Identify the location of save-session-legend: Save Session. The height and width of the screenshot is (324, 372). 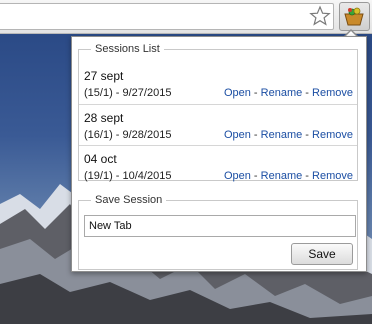
(129, 200).